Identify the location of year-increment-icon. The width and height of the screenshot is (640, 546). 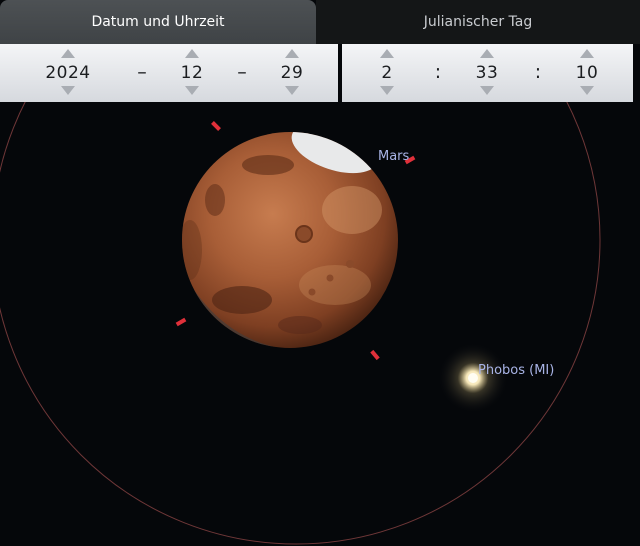
(68, 53).